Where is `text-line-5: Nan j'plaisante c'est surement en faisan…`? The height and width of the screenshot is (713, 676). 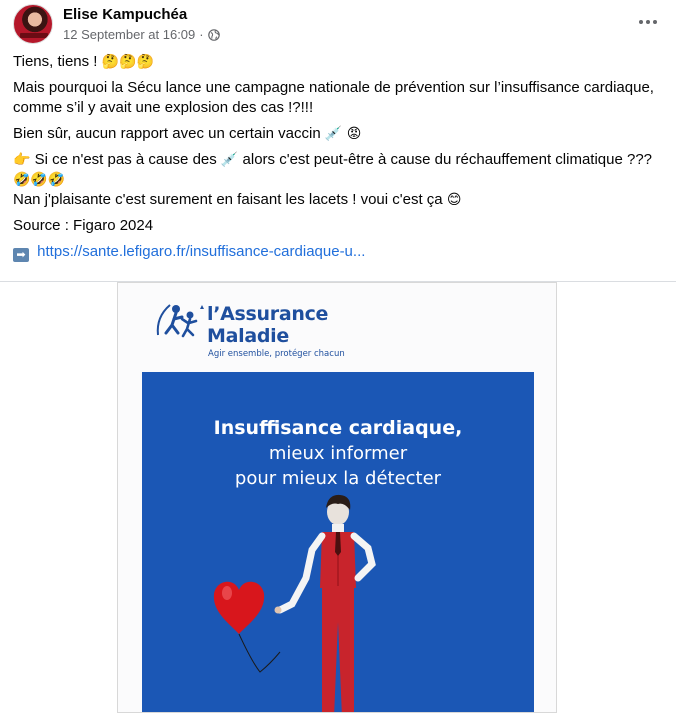
text-line-5: Nan j'plaisante c'est surement en faisan… is located at coordinates (228, 199).